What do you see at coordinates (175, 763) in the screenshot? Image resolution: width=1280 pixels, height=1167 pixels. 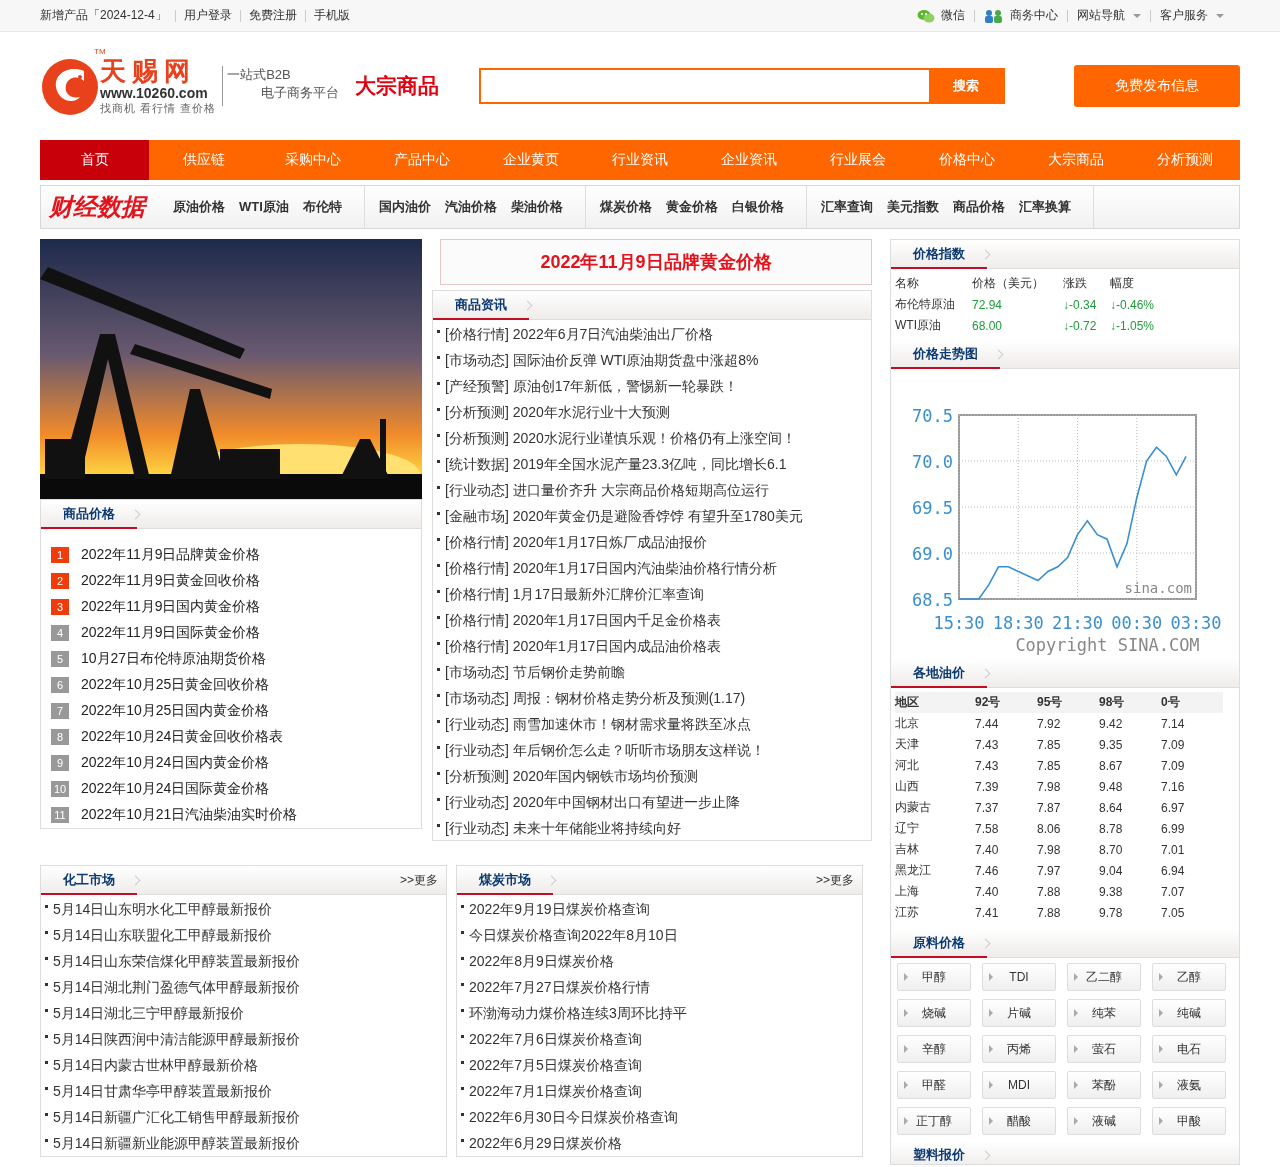 I see `price-link: 2022年10月24日国内黄金价格` at bounding box center [175, 763].